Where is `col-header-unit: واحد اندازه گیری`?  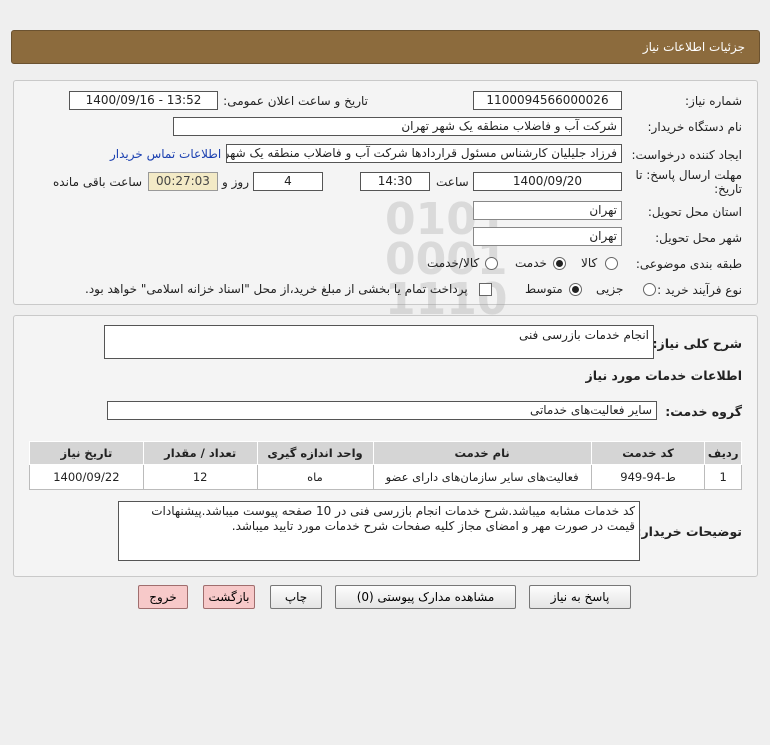 col-header-unit: واحد اندازه گیری is located at coordinates (315, 453).